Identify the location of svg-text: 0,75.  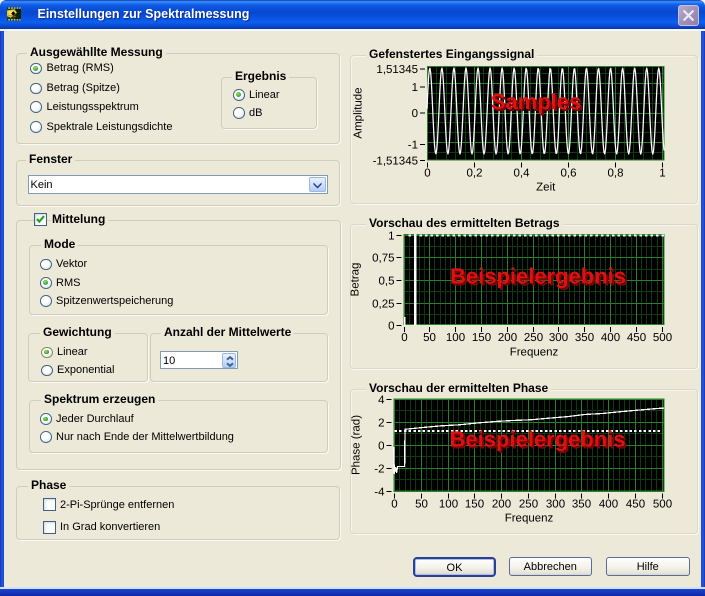
(383, 259).